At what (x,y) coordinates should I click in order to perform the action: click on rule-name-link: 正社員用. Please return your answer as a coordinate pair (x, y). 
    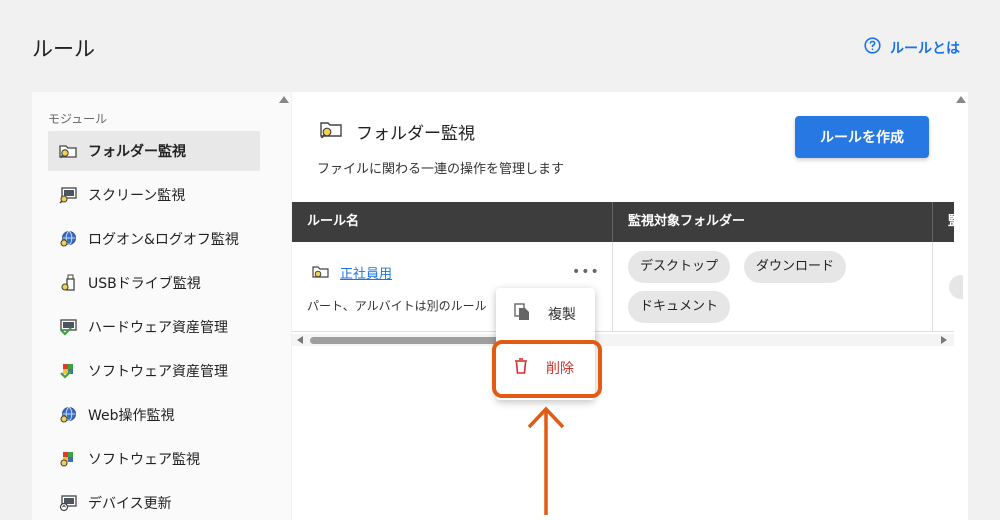
    Looking at the image, I should click on (366, 272).